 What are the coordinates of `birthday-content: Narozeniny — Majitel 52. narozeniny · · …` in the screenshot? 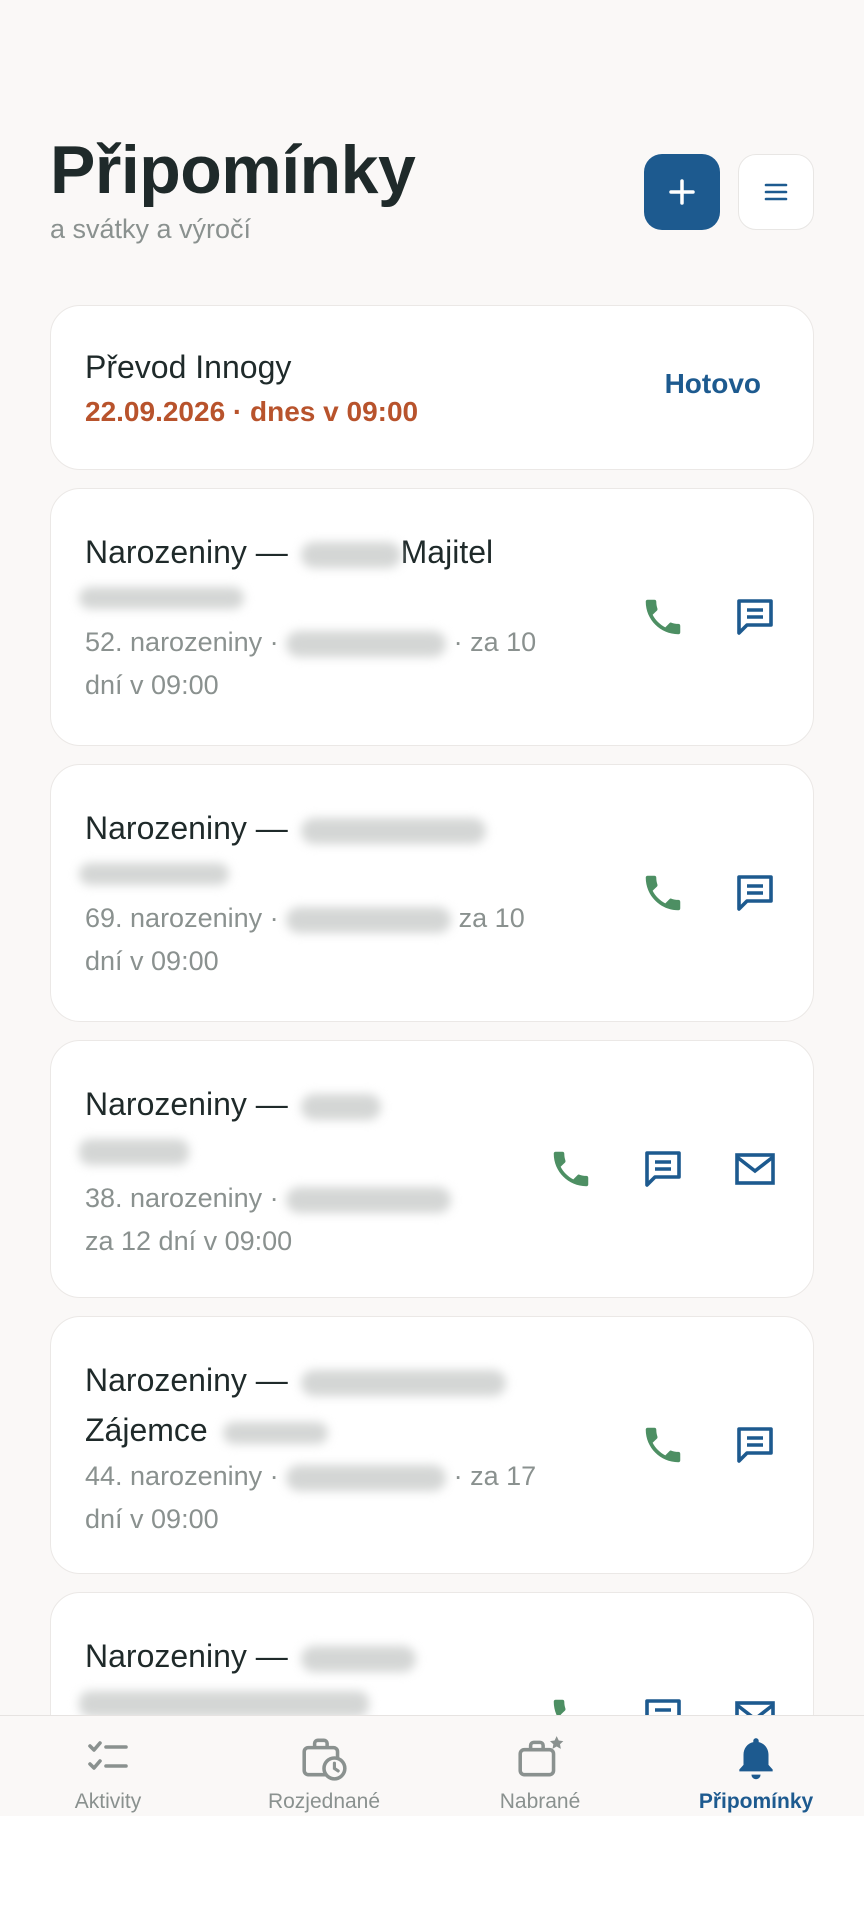 It's located at (322, 617).